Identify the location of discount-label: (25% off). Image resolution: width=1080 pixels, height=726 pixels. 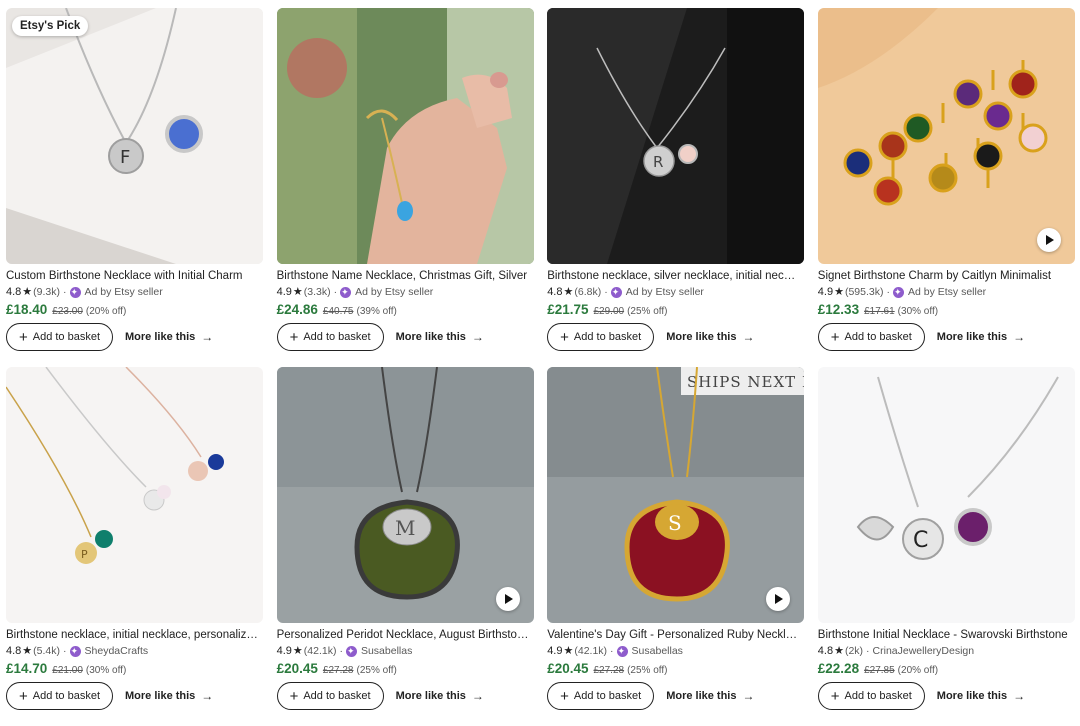
(647, 670).